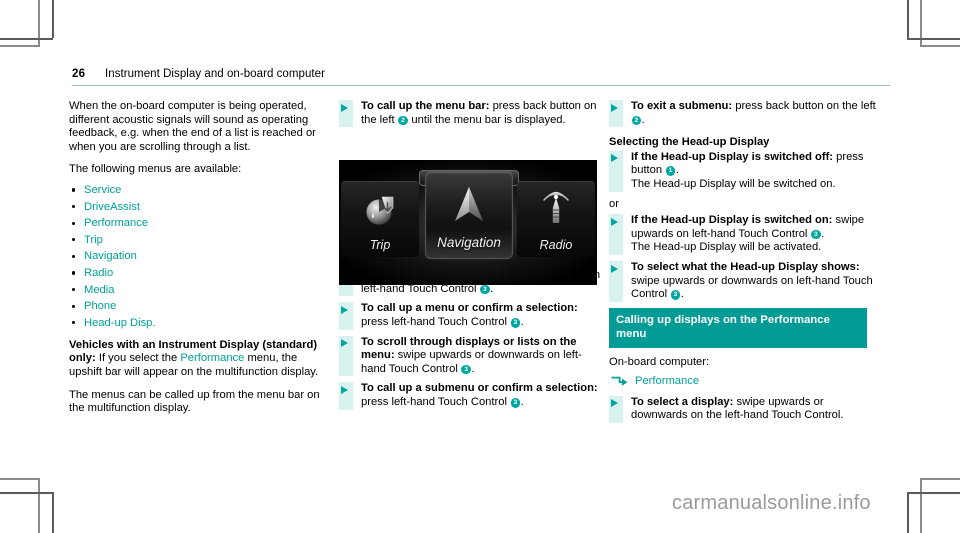  Describe the element at coordinates (614, 203) in the screenshot. I see `or-separator: or` at that location.